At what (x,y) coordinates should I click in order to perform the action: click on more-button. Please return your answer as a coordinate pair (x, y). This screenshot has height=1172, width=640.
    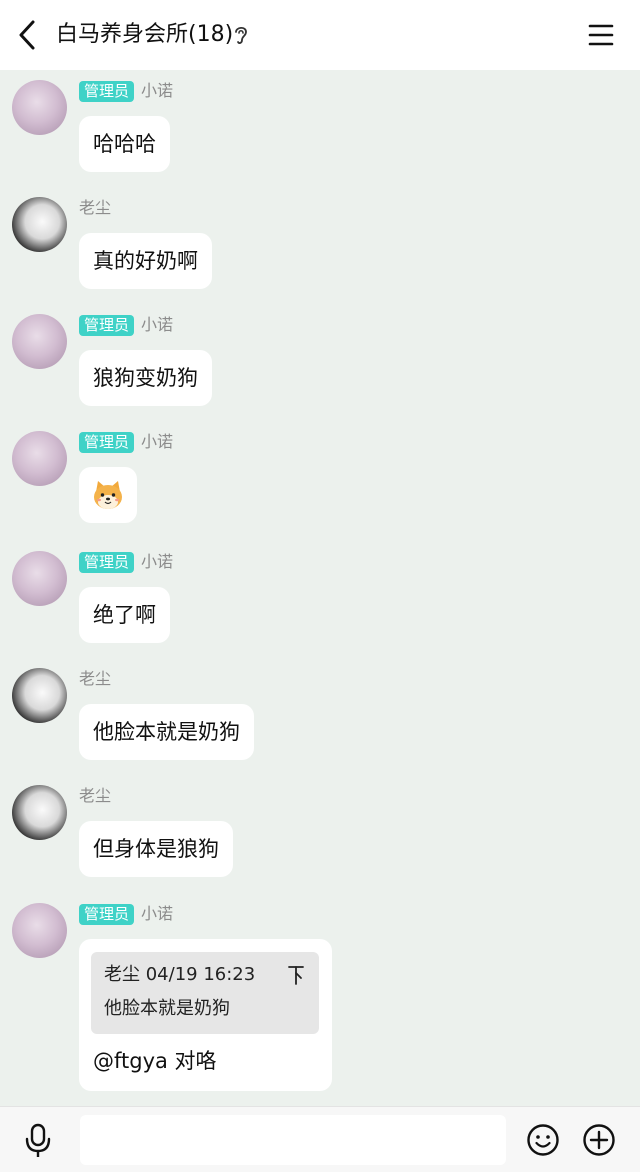
    Looking at the image, I should click on (599, 1140).